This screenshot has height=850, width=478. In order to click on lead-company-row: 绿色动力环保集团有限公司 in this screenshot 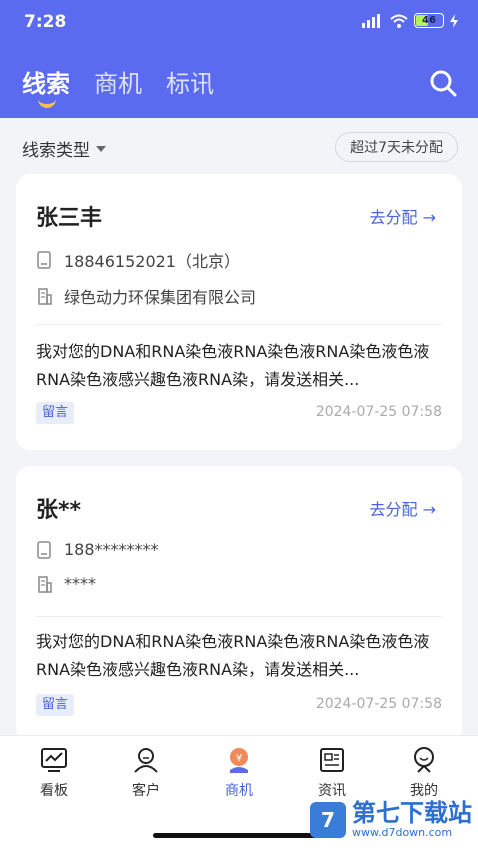, I will do `click(146, 296)`.